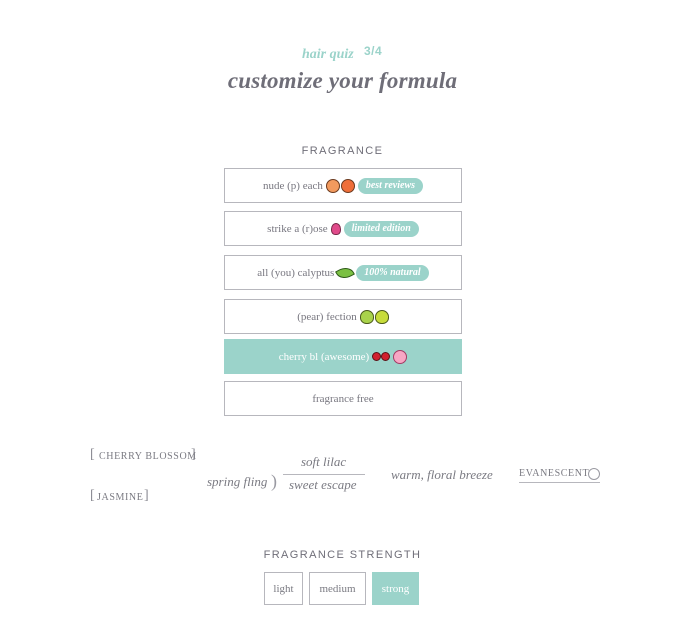  Describe the element at coordinates (381, 228) in the screenshot. I see `limited-edition-badge: limited edition` at that location.